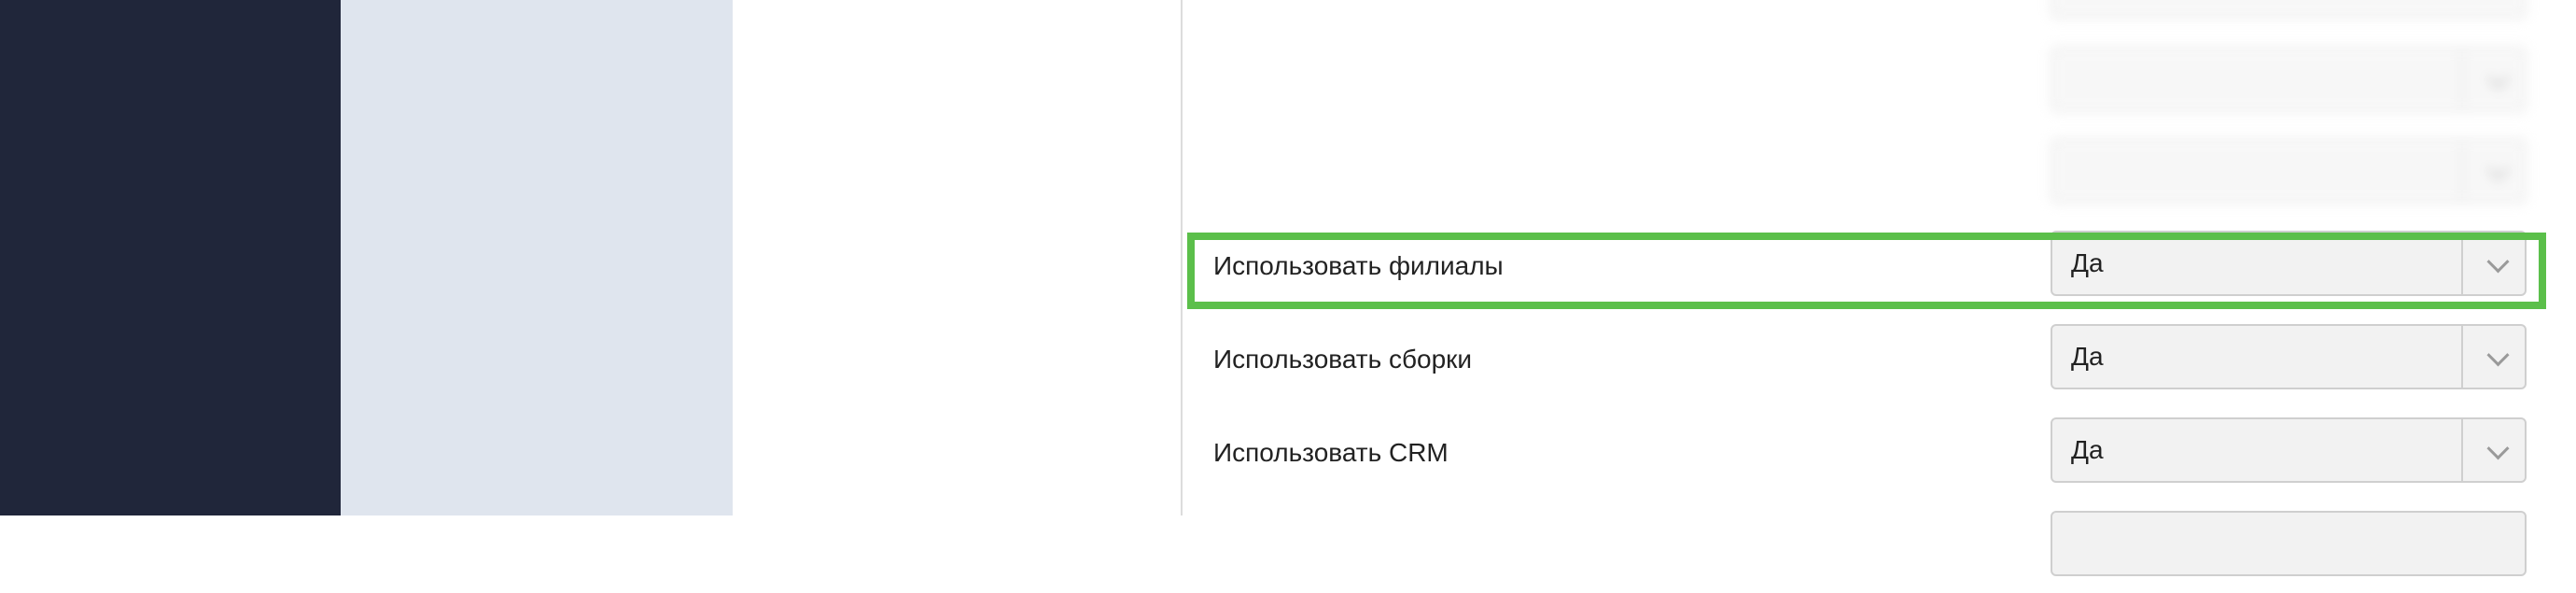 The image size is (2576, 593). Describe the element at coordinates (1866, 266) in the screenshot. I see `setting-row-branches: Использовать филиалы Да` at that location.